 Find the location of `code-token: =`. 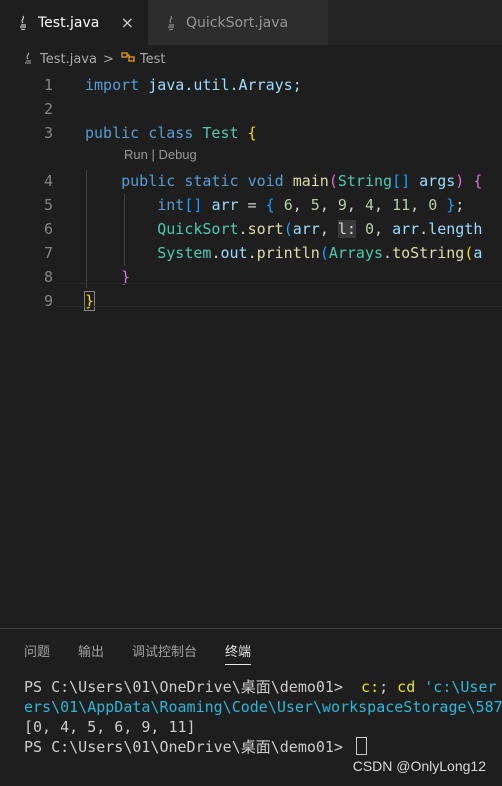

code-token: = is located at coordinates (252, 205).